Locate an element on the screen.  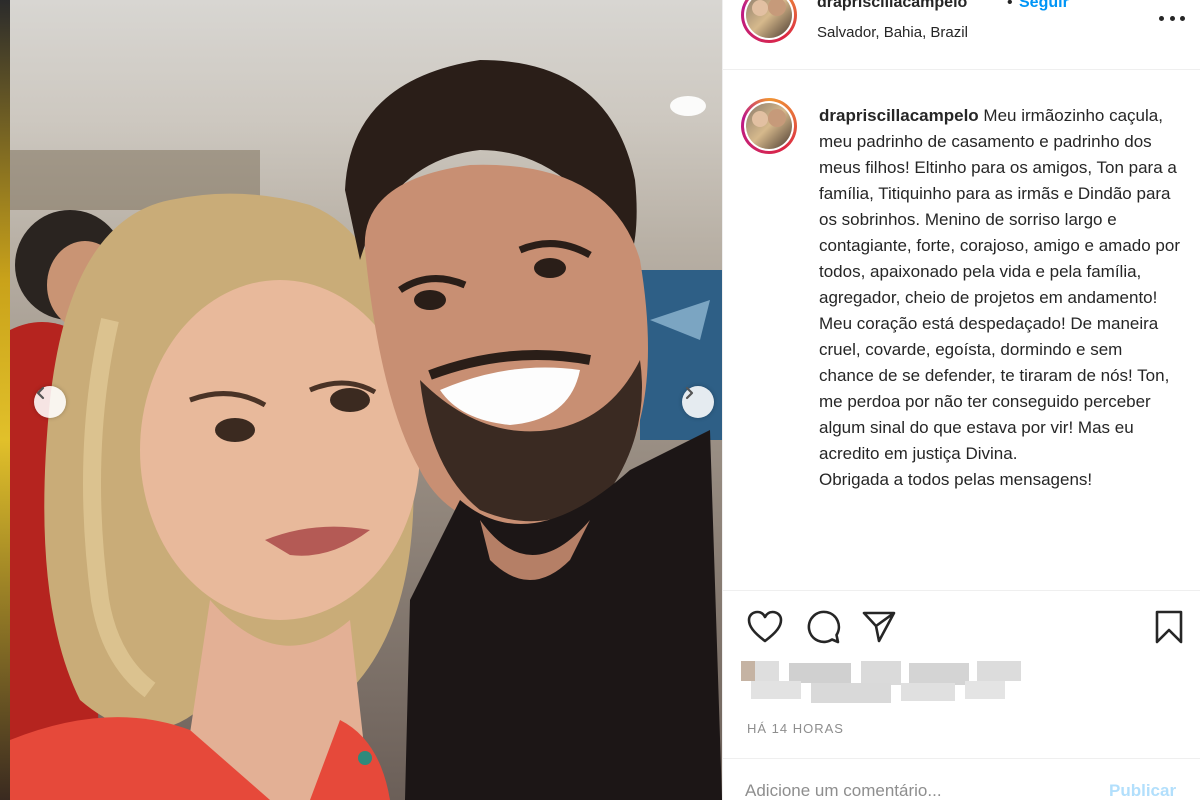
caption-username: drapriscillacampelo is located at coordinates (899, 115).